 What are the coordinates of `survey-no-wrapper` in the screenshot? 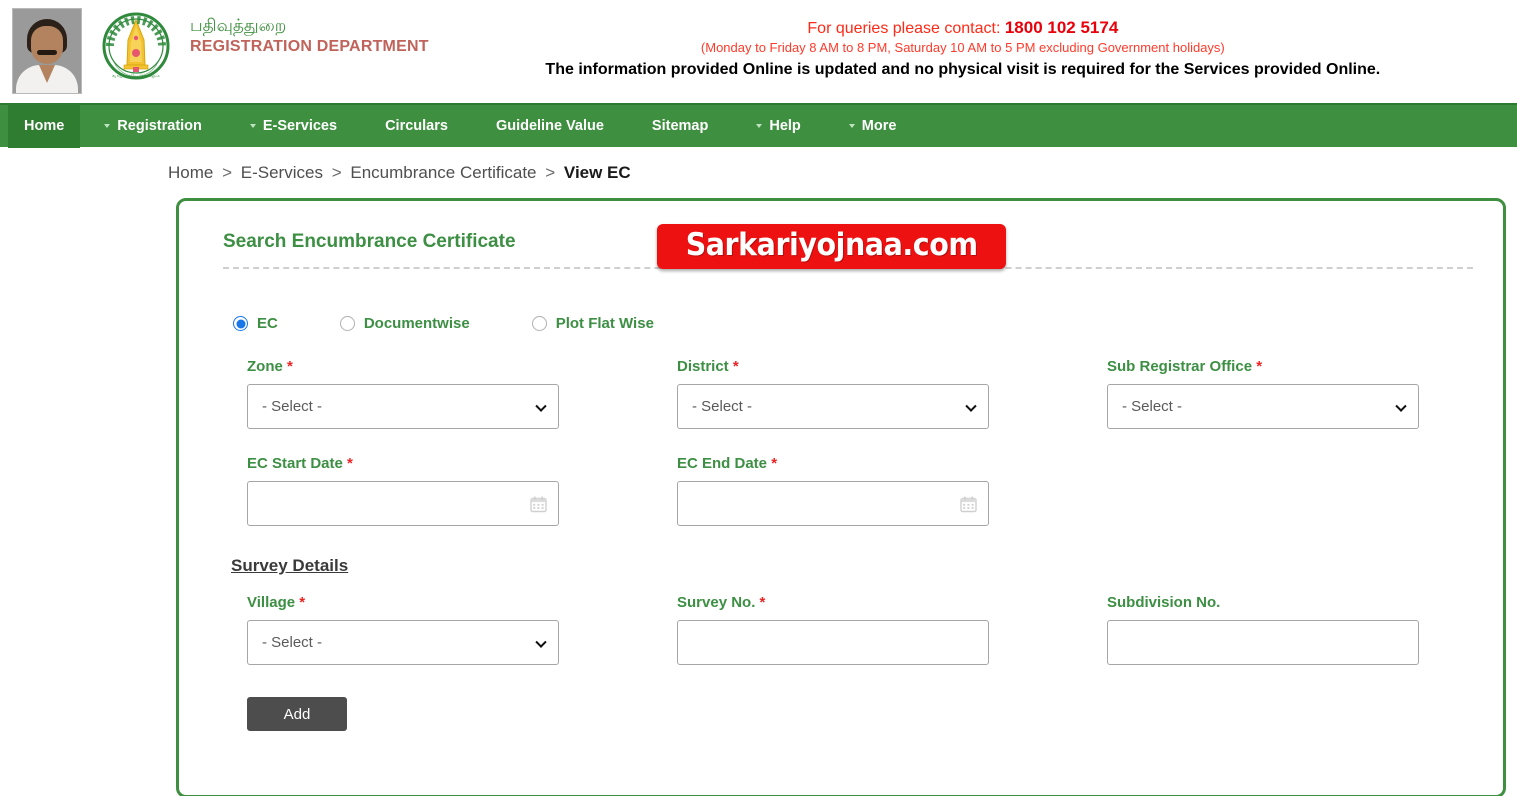 It's located at (833, 642).